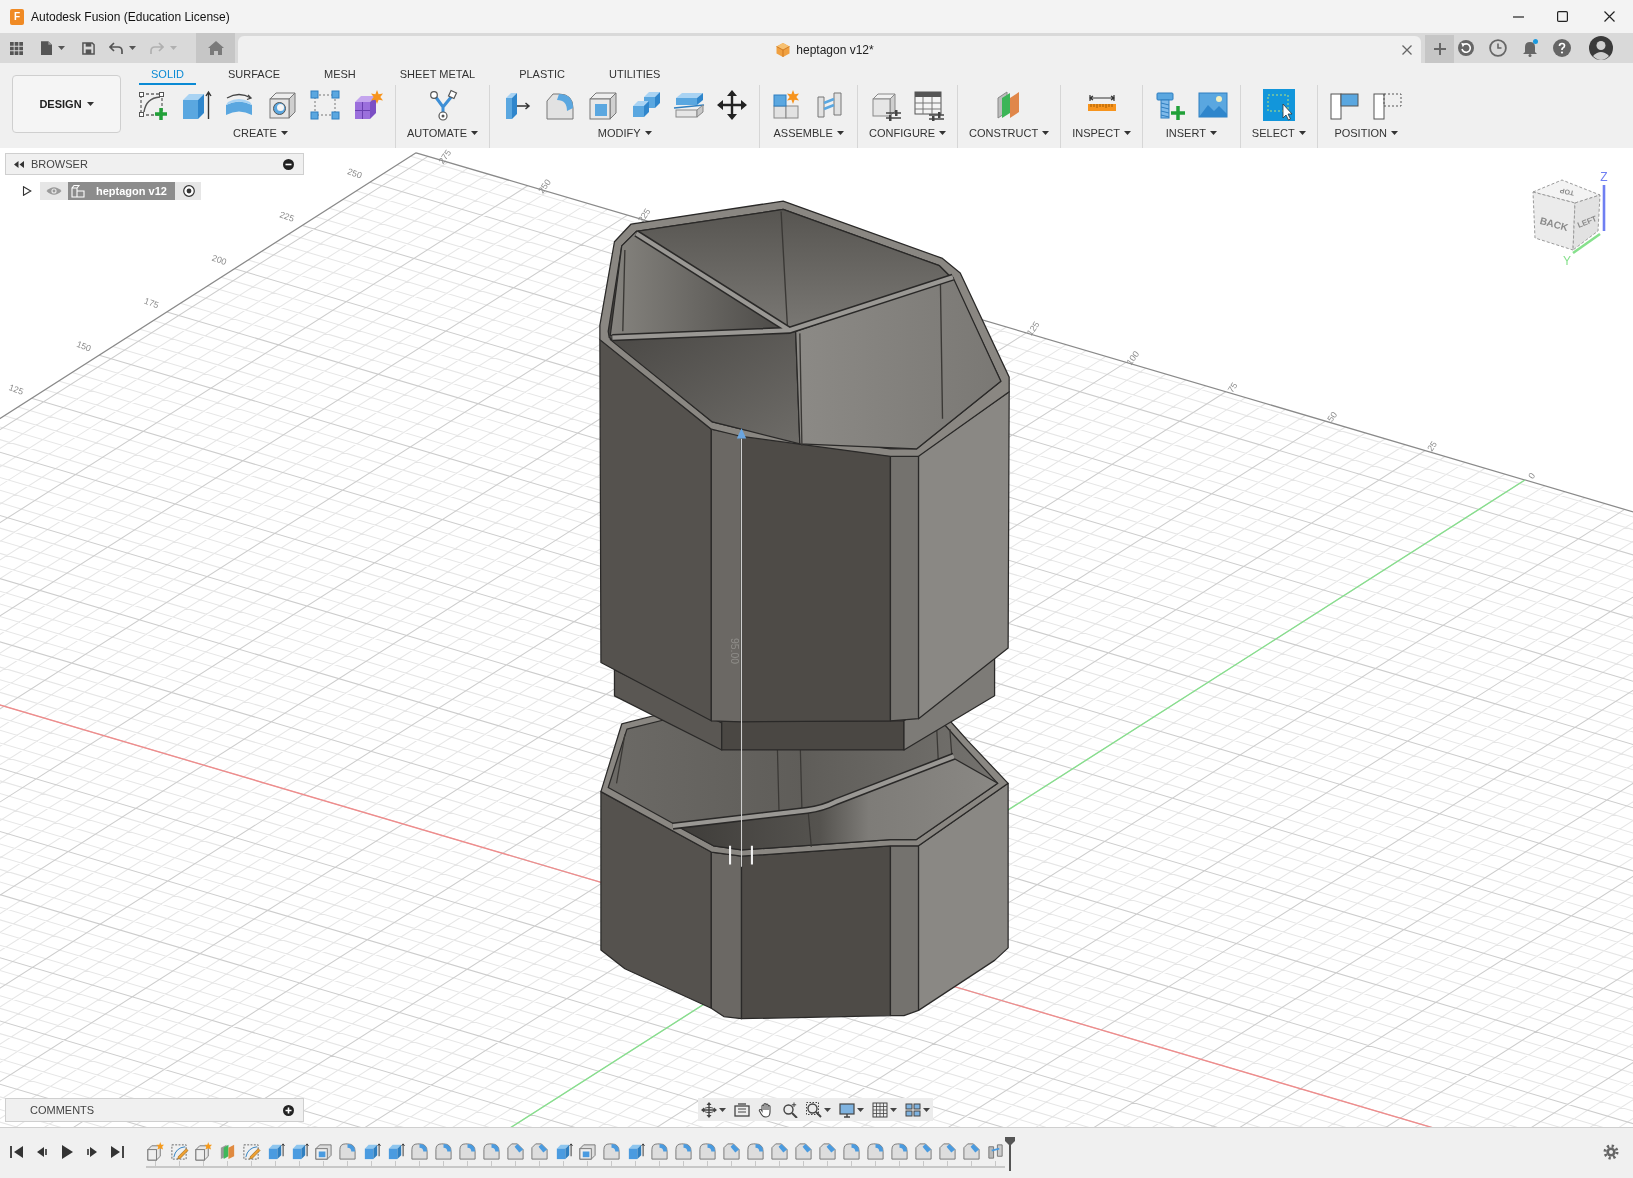 This screenshot has height=1178, width=1633. Describe the element at coordinates (1439, 49) in the screenshot. I see `new-tab-button` at that location.